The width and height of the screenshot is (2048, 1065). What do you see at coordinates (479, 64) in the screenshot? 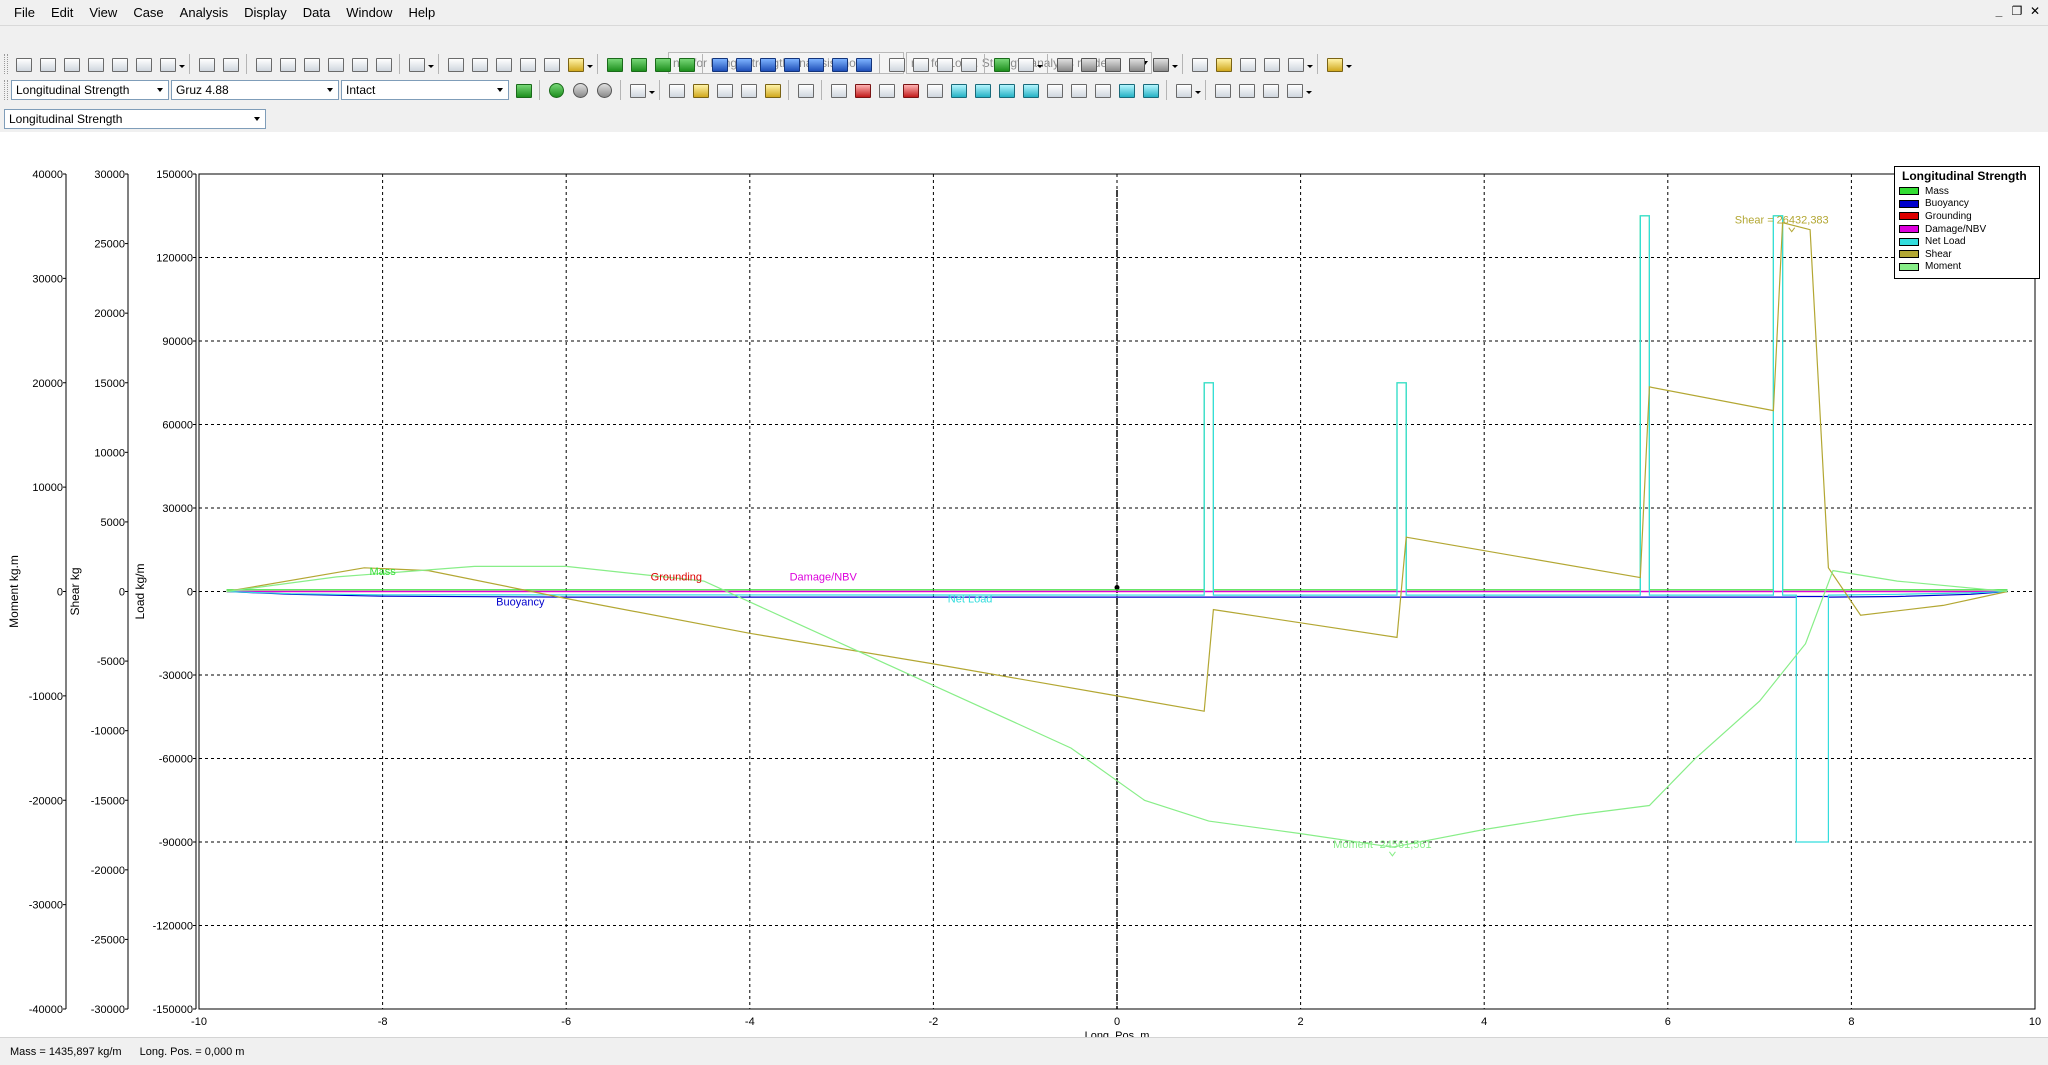
I see `zoom-out-icon` at bounding box center [479, 64].